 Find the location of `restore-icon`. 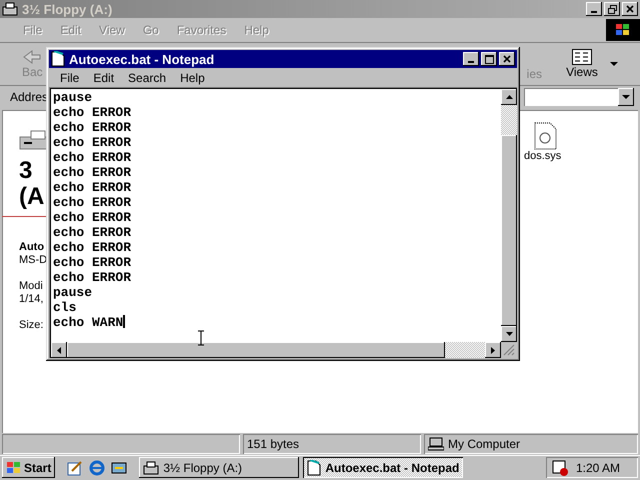

restore-icon is located at coordinates (612, 9).